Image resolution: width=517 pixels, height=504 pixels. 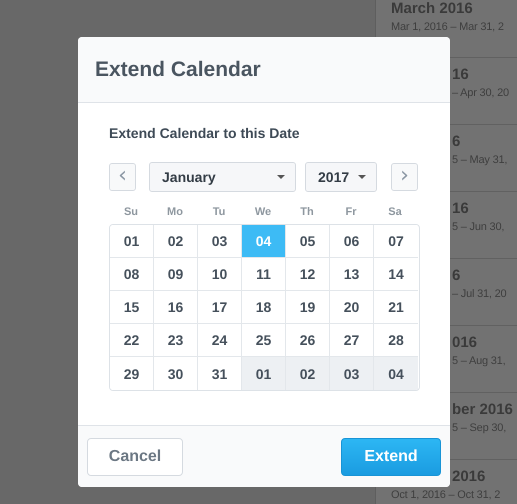 What do you see at coordinates (308, 340) in the screenshot?
I see `calendar-day: 26` at bounding box center [308, 340].